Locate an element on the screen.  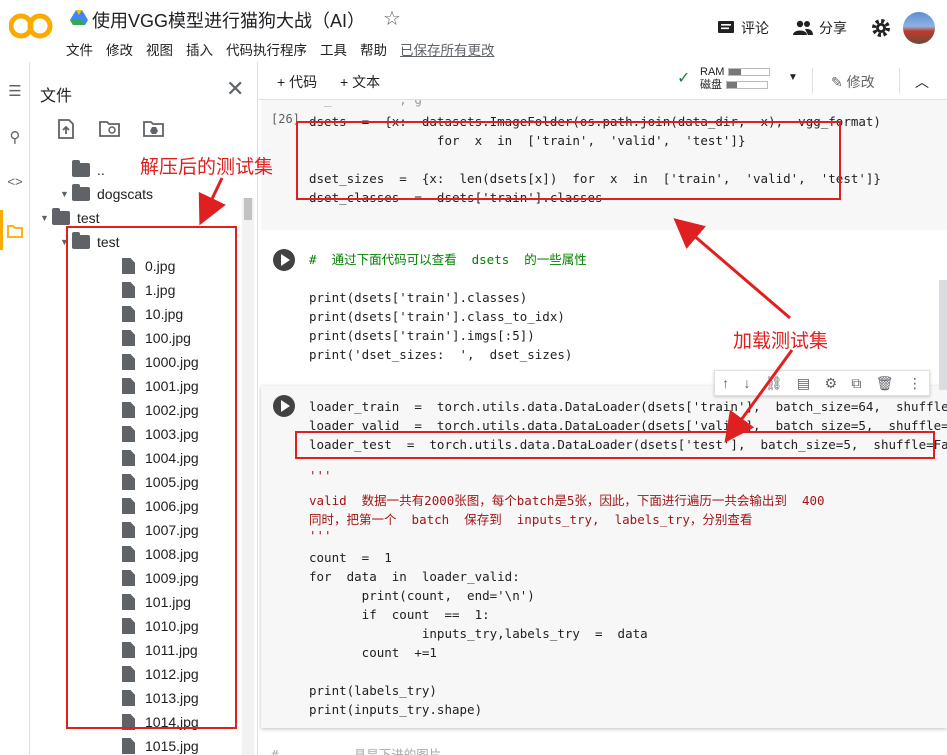
highlight-test-files is located at coordinates (151, 477).